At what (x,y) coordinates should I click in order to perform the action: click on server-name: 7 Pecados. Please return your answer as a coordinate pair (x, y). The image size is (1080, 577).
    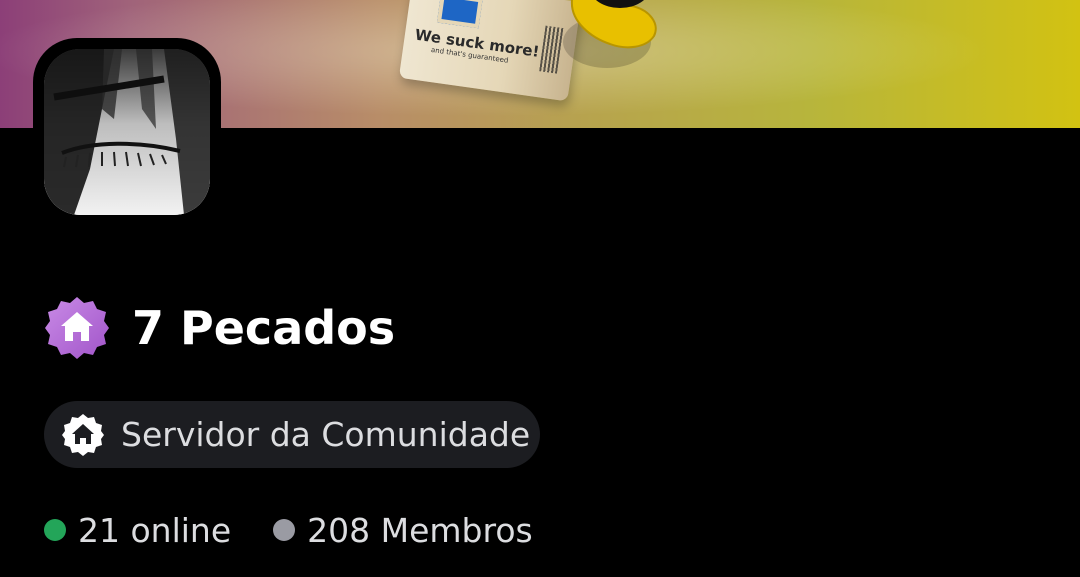
    Looking at the image, I should click on (264, 328).